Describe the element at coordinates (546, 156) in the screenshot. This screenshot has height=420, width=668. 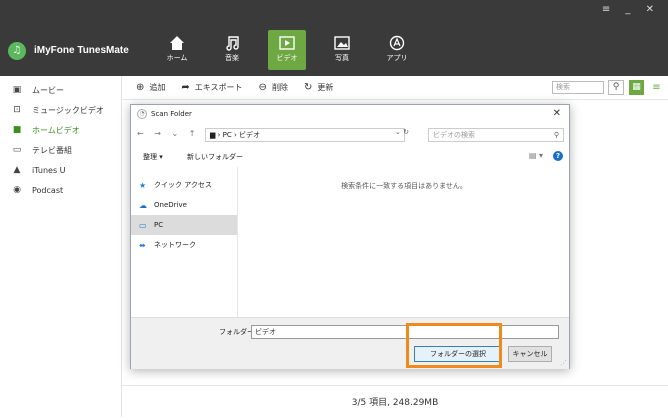
I see `view-options: ▤ ▾?` at that location.